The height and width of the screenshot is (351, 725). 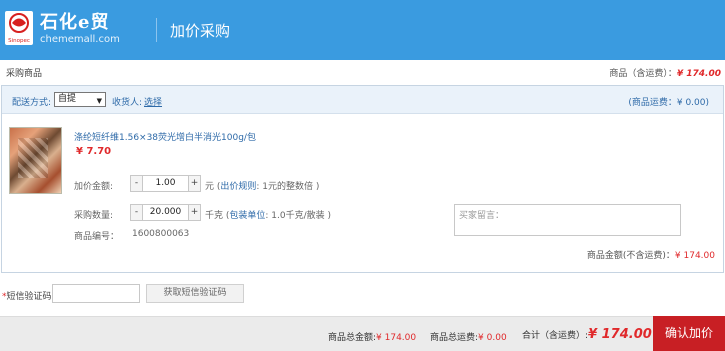 I want to click on quantity-label: 采购数量:, so click(x=94, y=216).